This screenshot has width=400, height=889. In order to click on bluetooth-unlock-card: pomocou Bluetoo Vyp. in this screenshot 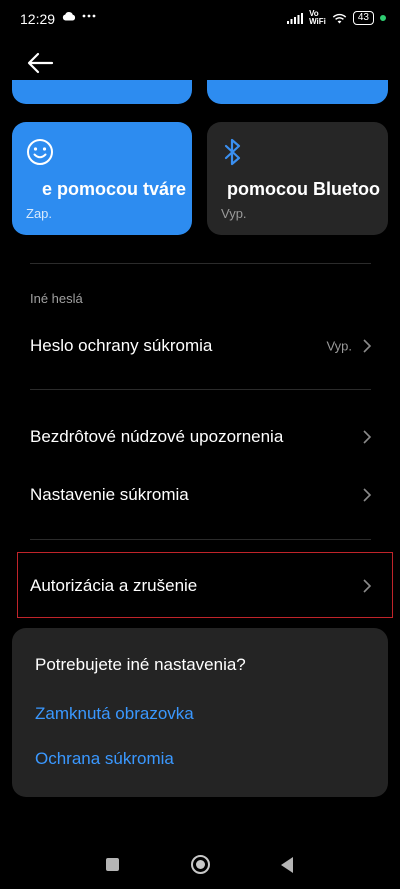, I will do `click(297, 178)`.